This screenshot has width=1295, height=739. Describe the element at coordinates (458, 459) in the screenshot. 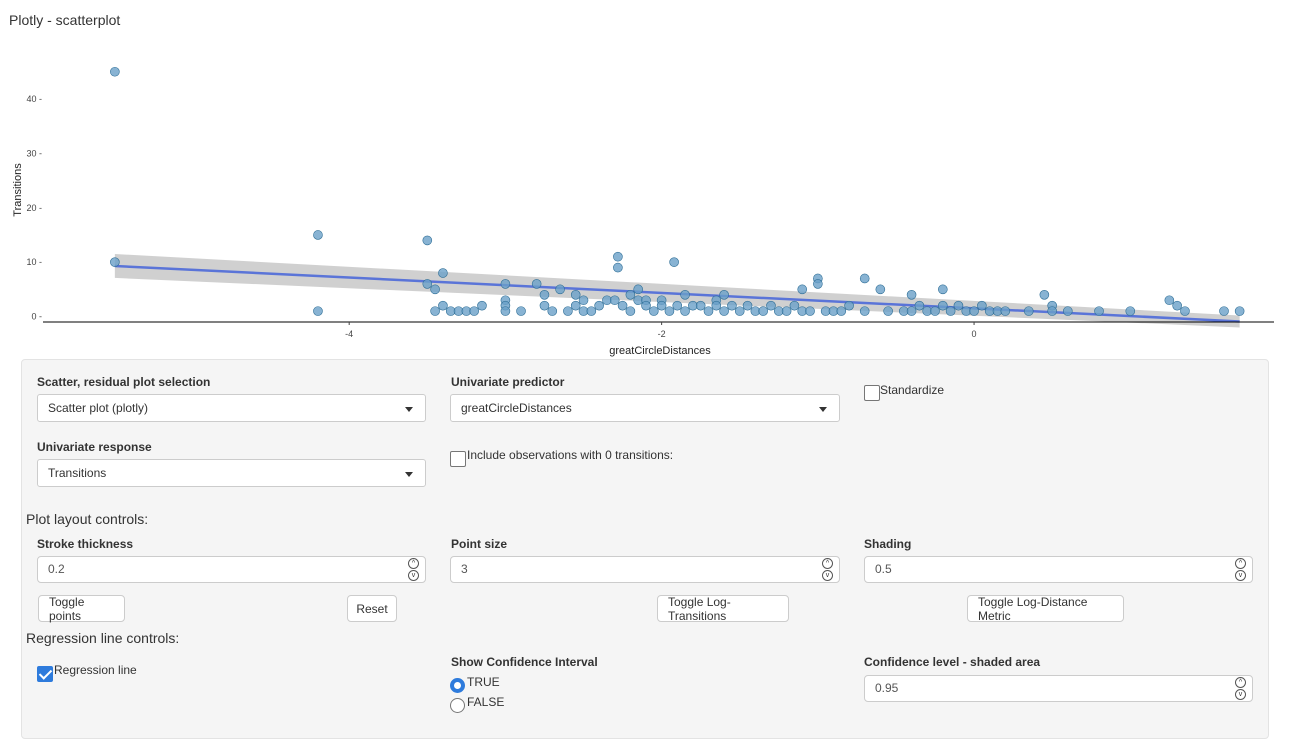

I see `include-zero-checkbox` at that location.